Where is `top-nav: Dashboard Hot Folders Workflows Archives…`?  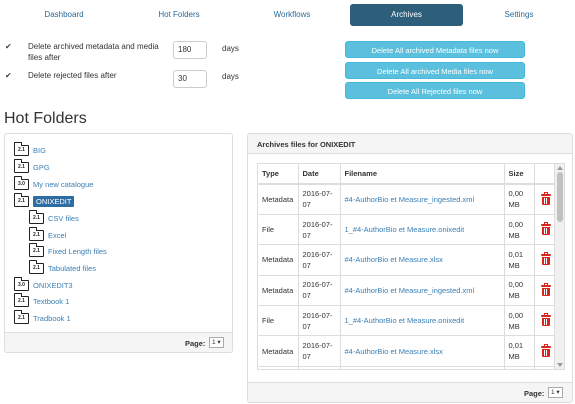
top-nav: Dashboard Hot Folders Workflows Archives… is located at coordinates (287, 15).